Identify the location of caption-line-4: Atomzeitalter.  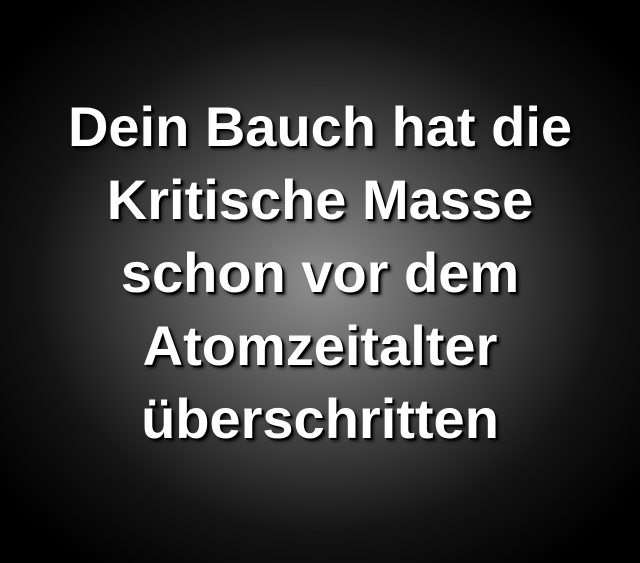
(320, 345).